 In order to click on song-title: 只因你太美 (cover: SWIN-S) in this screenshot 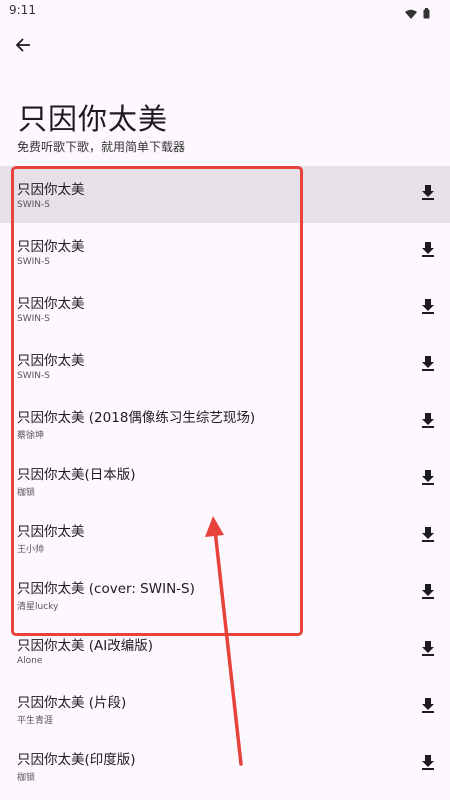, I will do `click(106, 589)`.